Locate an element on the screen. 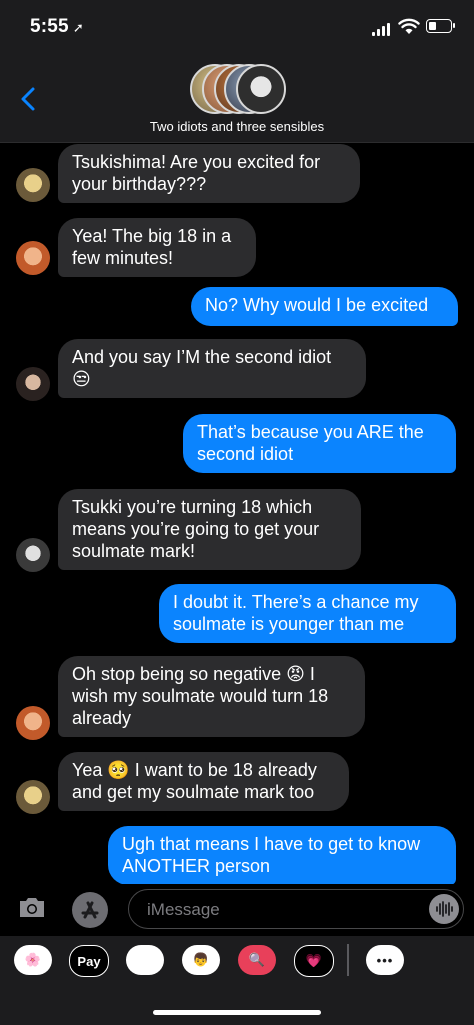 The image size is (474, 1025). chevron-left-icon is located at coordinates (29, 99).